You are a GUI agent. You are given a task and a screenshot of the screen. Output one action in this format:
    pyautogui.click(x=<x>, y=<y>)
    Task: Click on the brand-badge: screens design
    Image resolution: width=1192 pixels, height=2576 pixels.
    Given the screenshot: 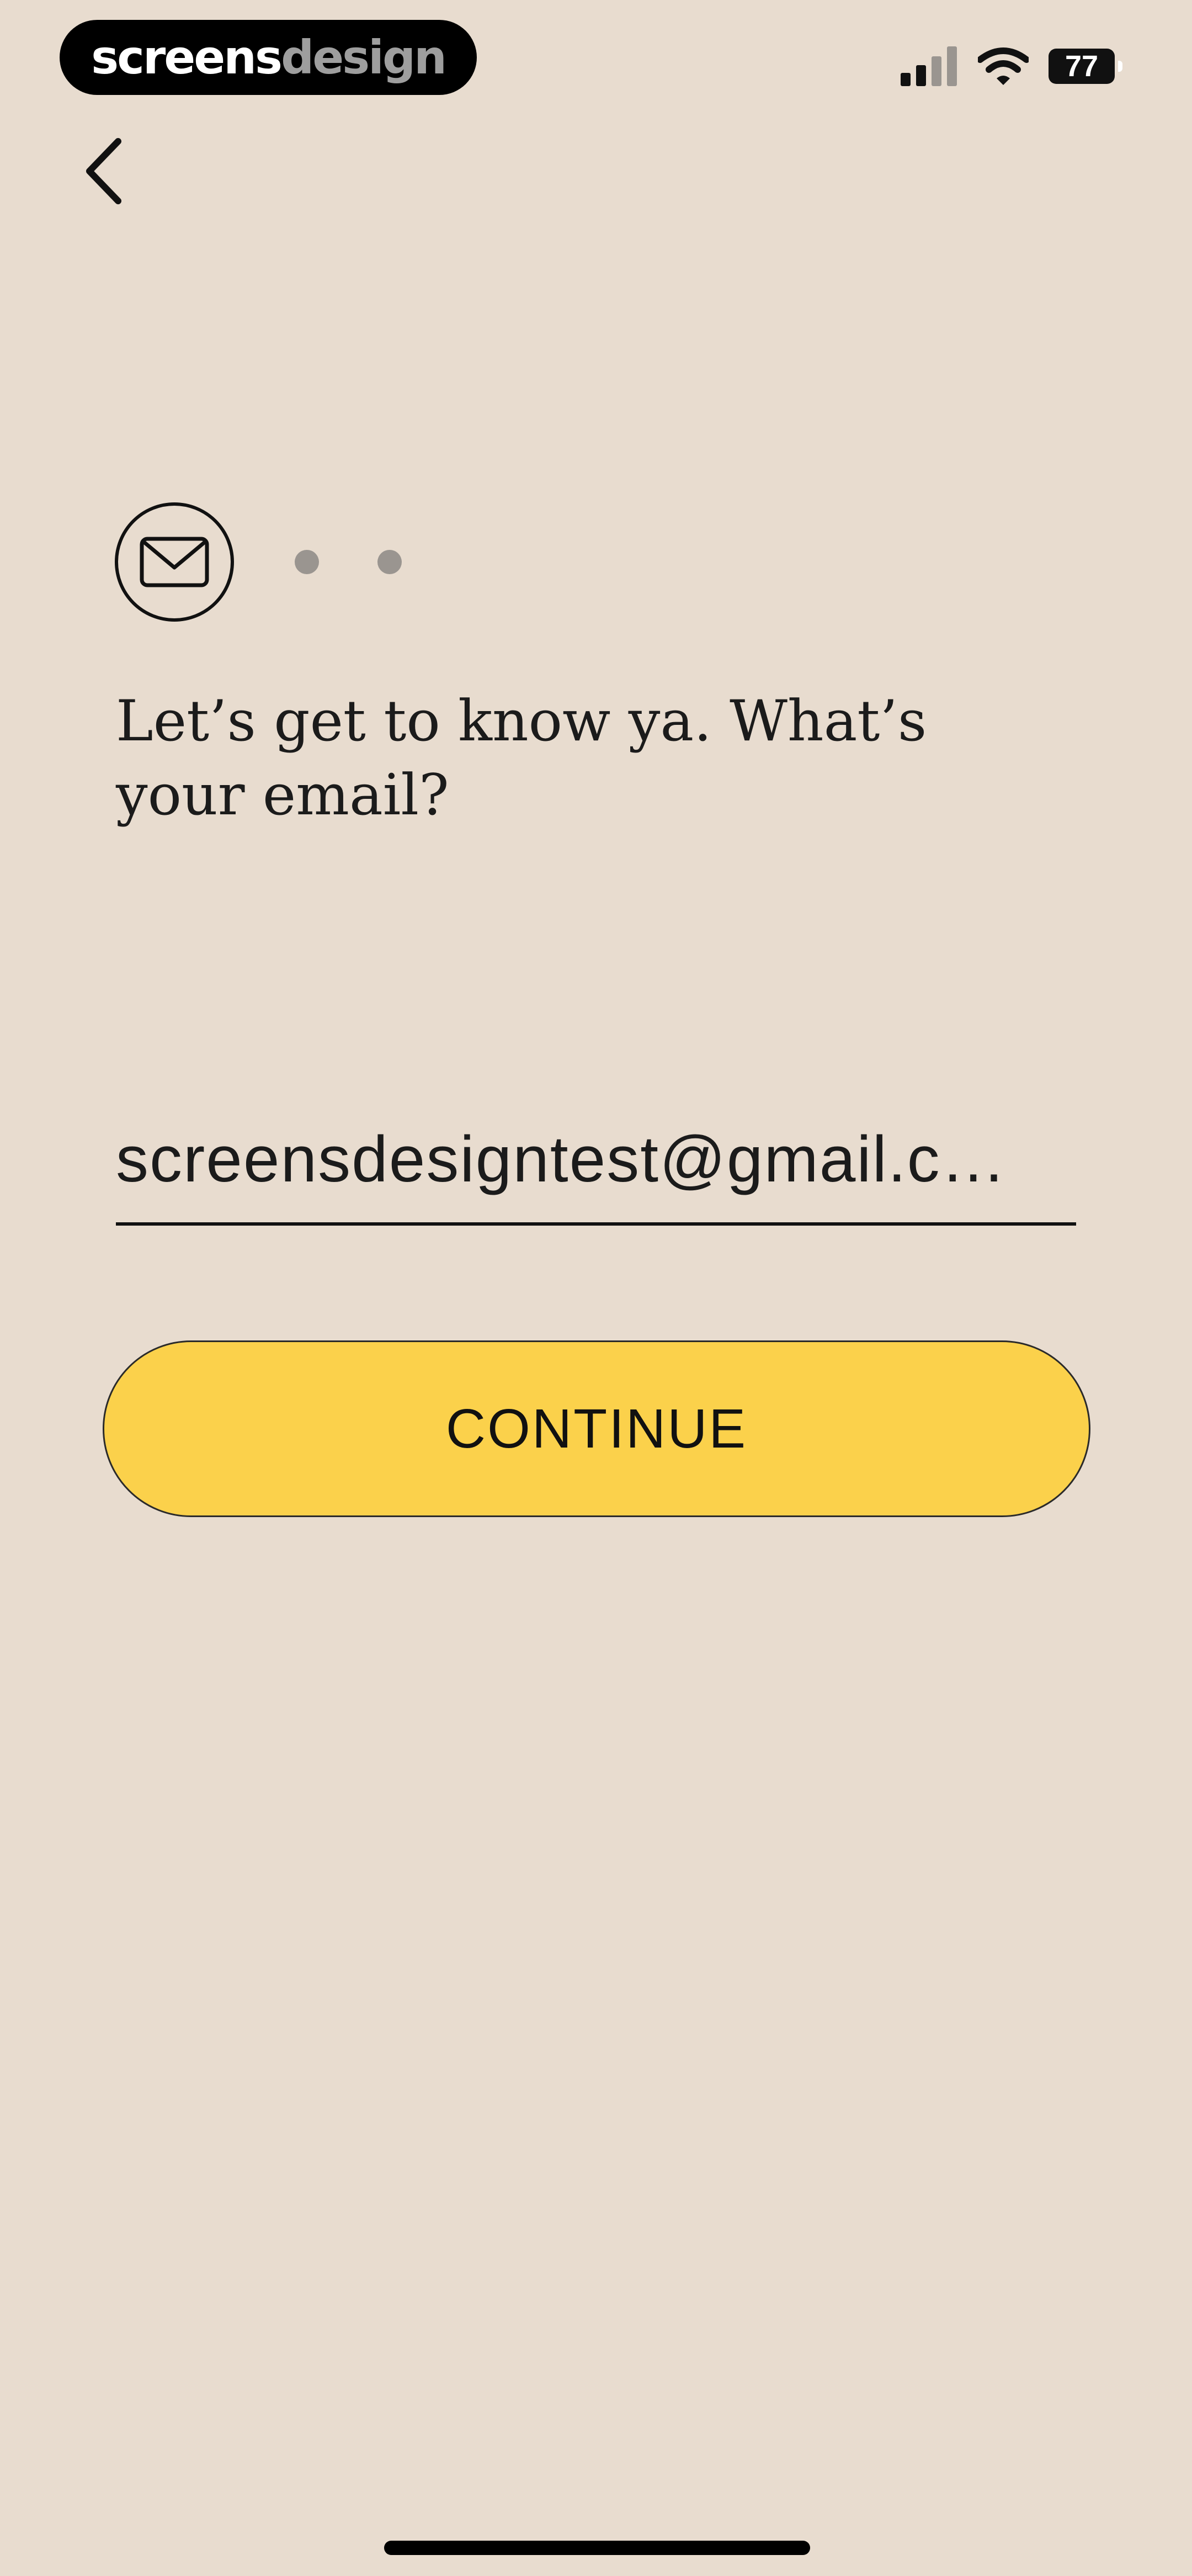 What is the action you would take?
    pyautogui.click(x=268, y=57)
    